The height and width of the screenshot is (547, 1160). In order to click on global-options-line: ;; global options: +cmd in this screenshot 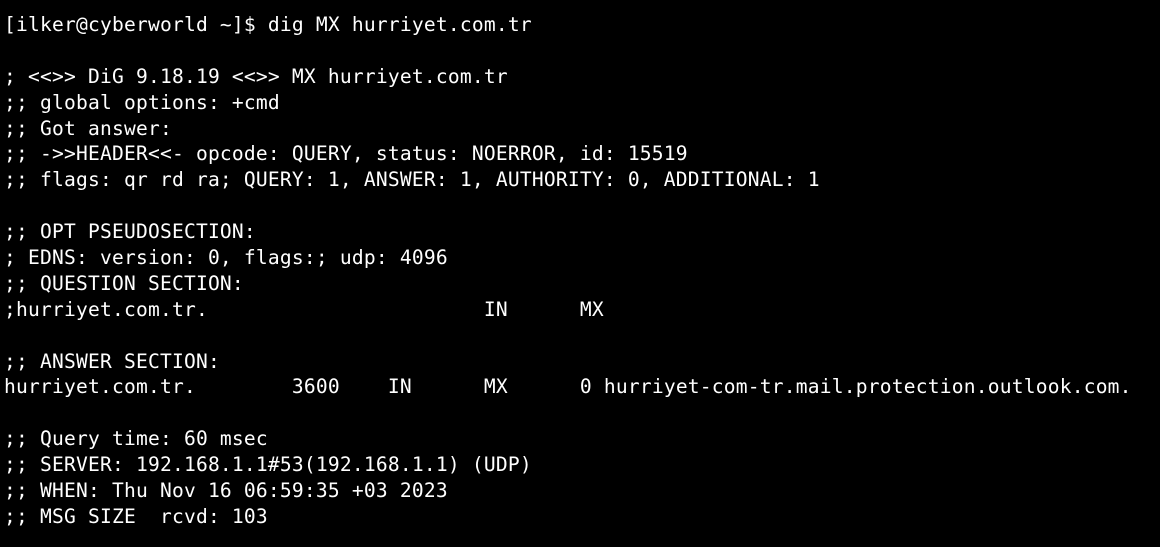, I will do `click(142, 102)`.